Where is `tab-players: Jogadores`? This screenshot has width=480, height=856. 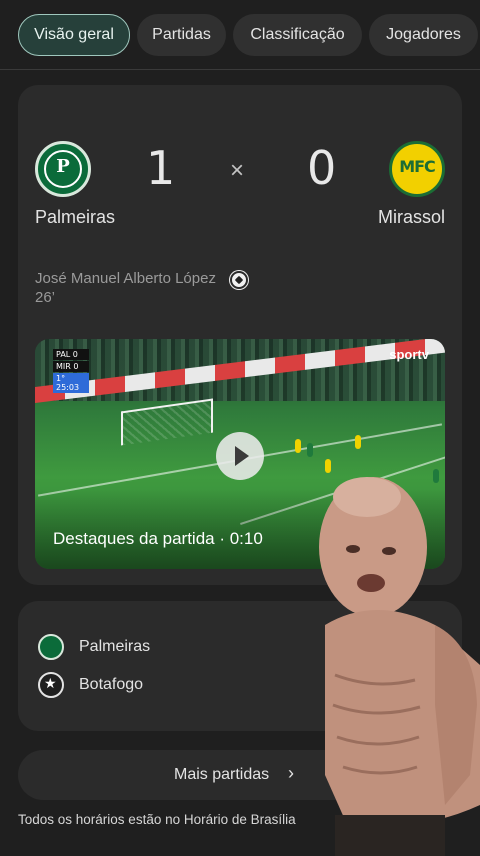 tab-players: Jogadores is located at coordinates (423, 35).